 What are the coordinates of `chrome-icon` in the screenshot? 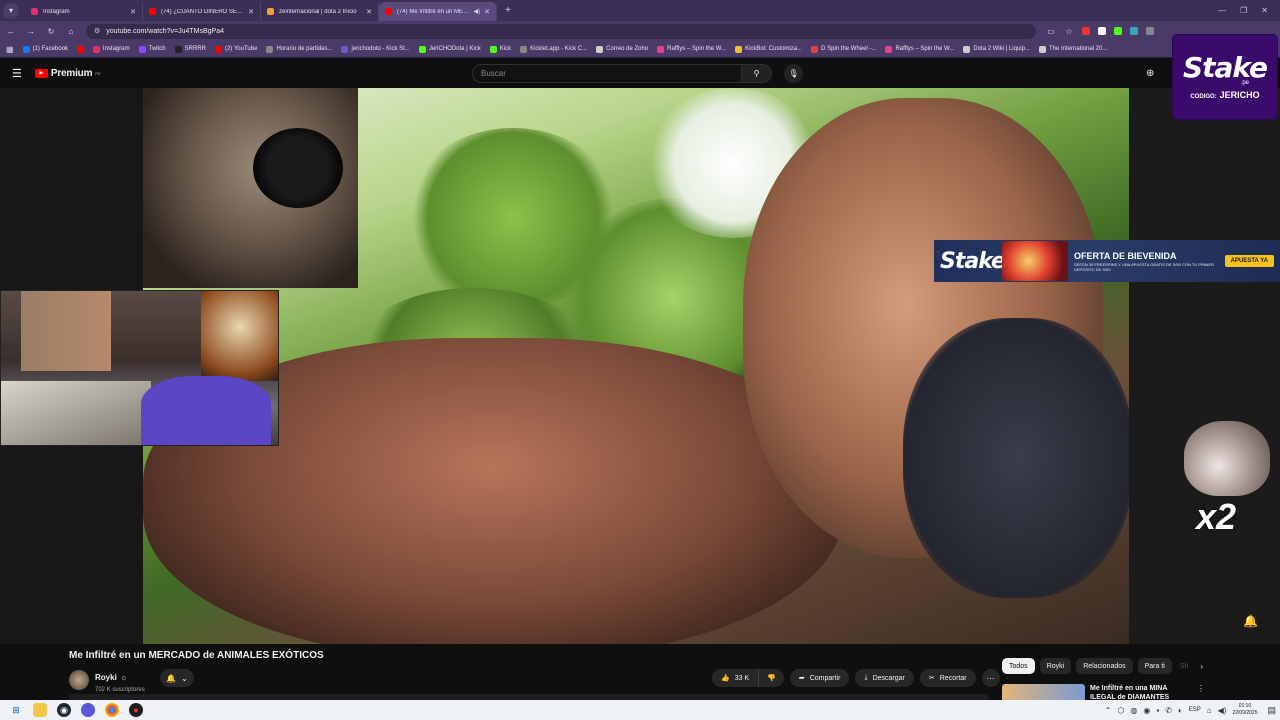 It's located at (112, 710).